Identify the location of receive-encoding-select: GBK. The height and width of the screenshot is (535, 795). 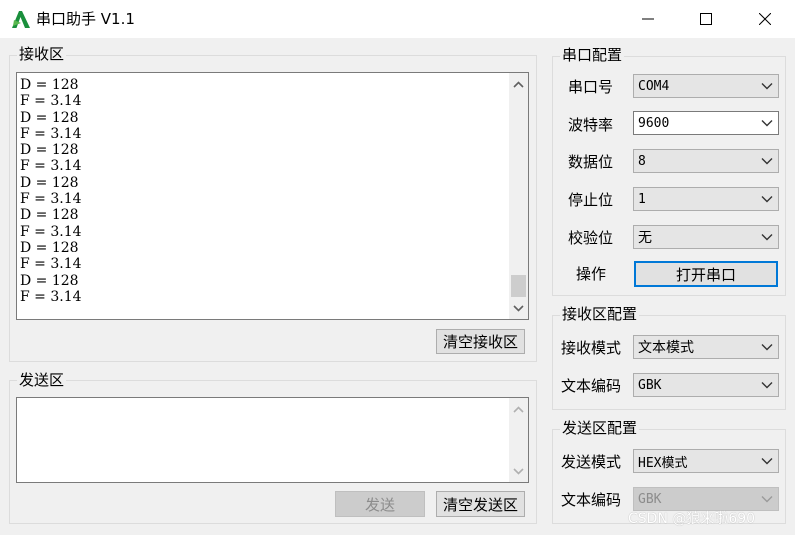
(706, 385).